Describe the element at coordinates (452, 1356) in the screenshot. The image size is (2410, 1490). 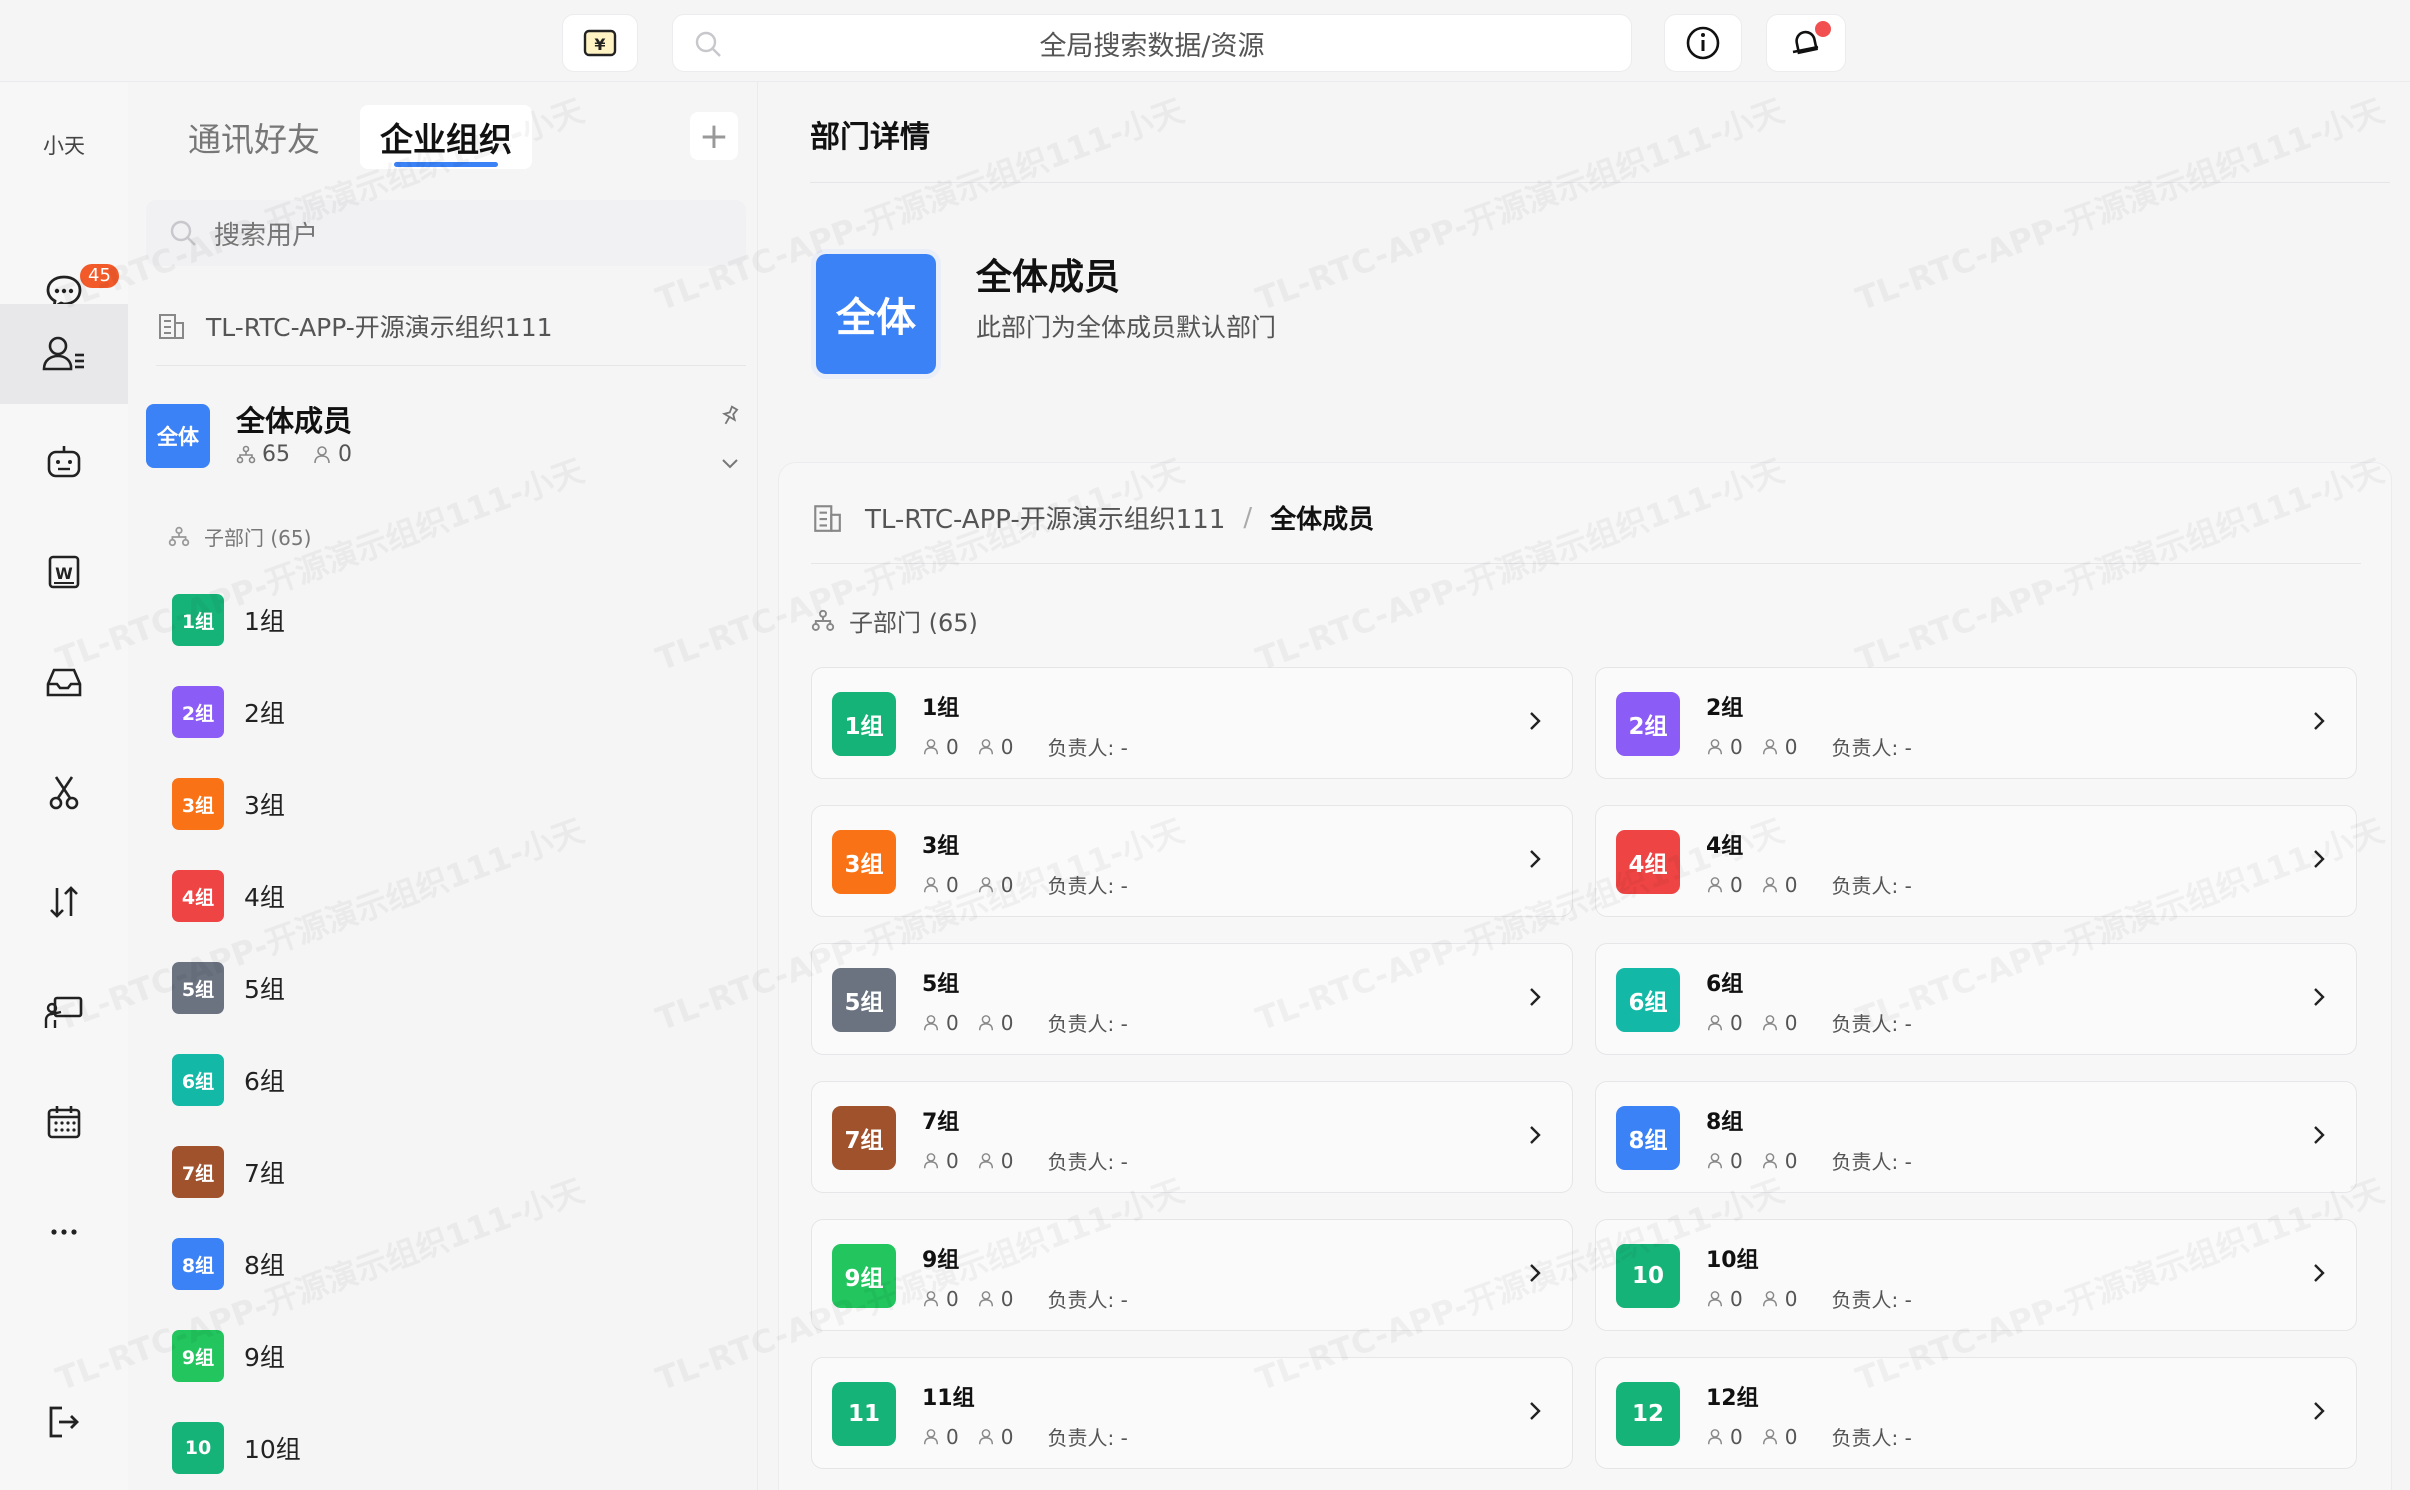
I see `tree-item: 9组 9组` at that location.